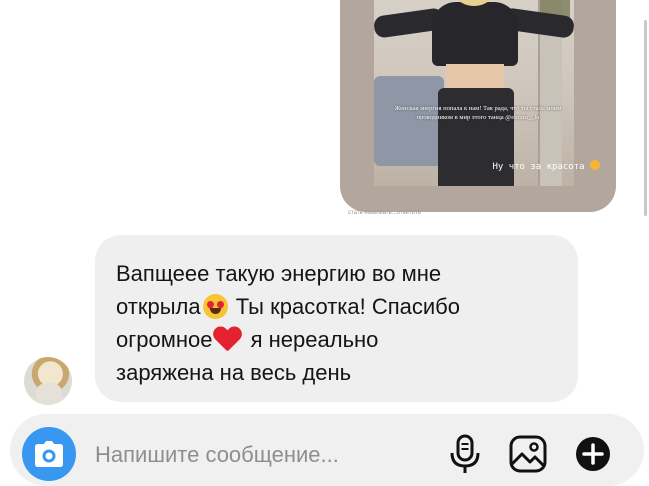  Describe the element at coordinates (474, 93) in the screenshot. I see `story-image` at that location.